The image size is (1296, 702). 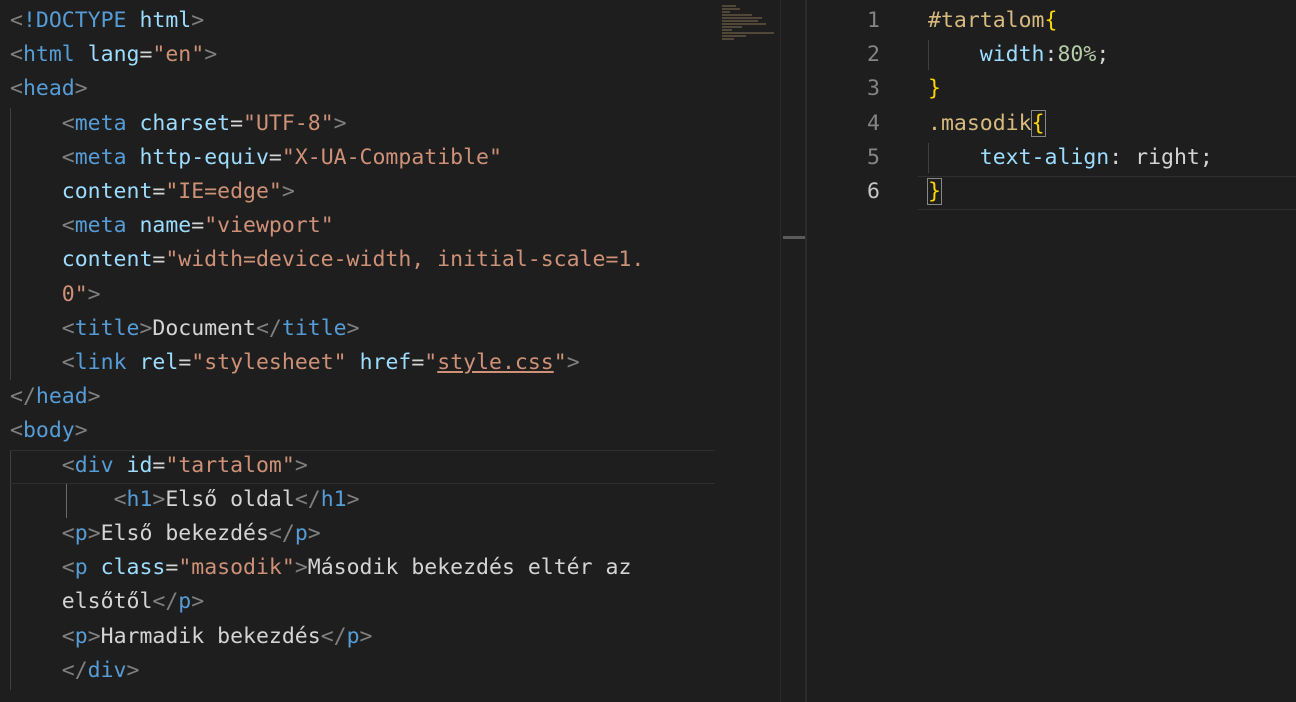 What do you see at coordinates (107, 328) in the screenshot?
I see `code-token: title` at bounding box center [107, 328].